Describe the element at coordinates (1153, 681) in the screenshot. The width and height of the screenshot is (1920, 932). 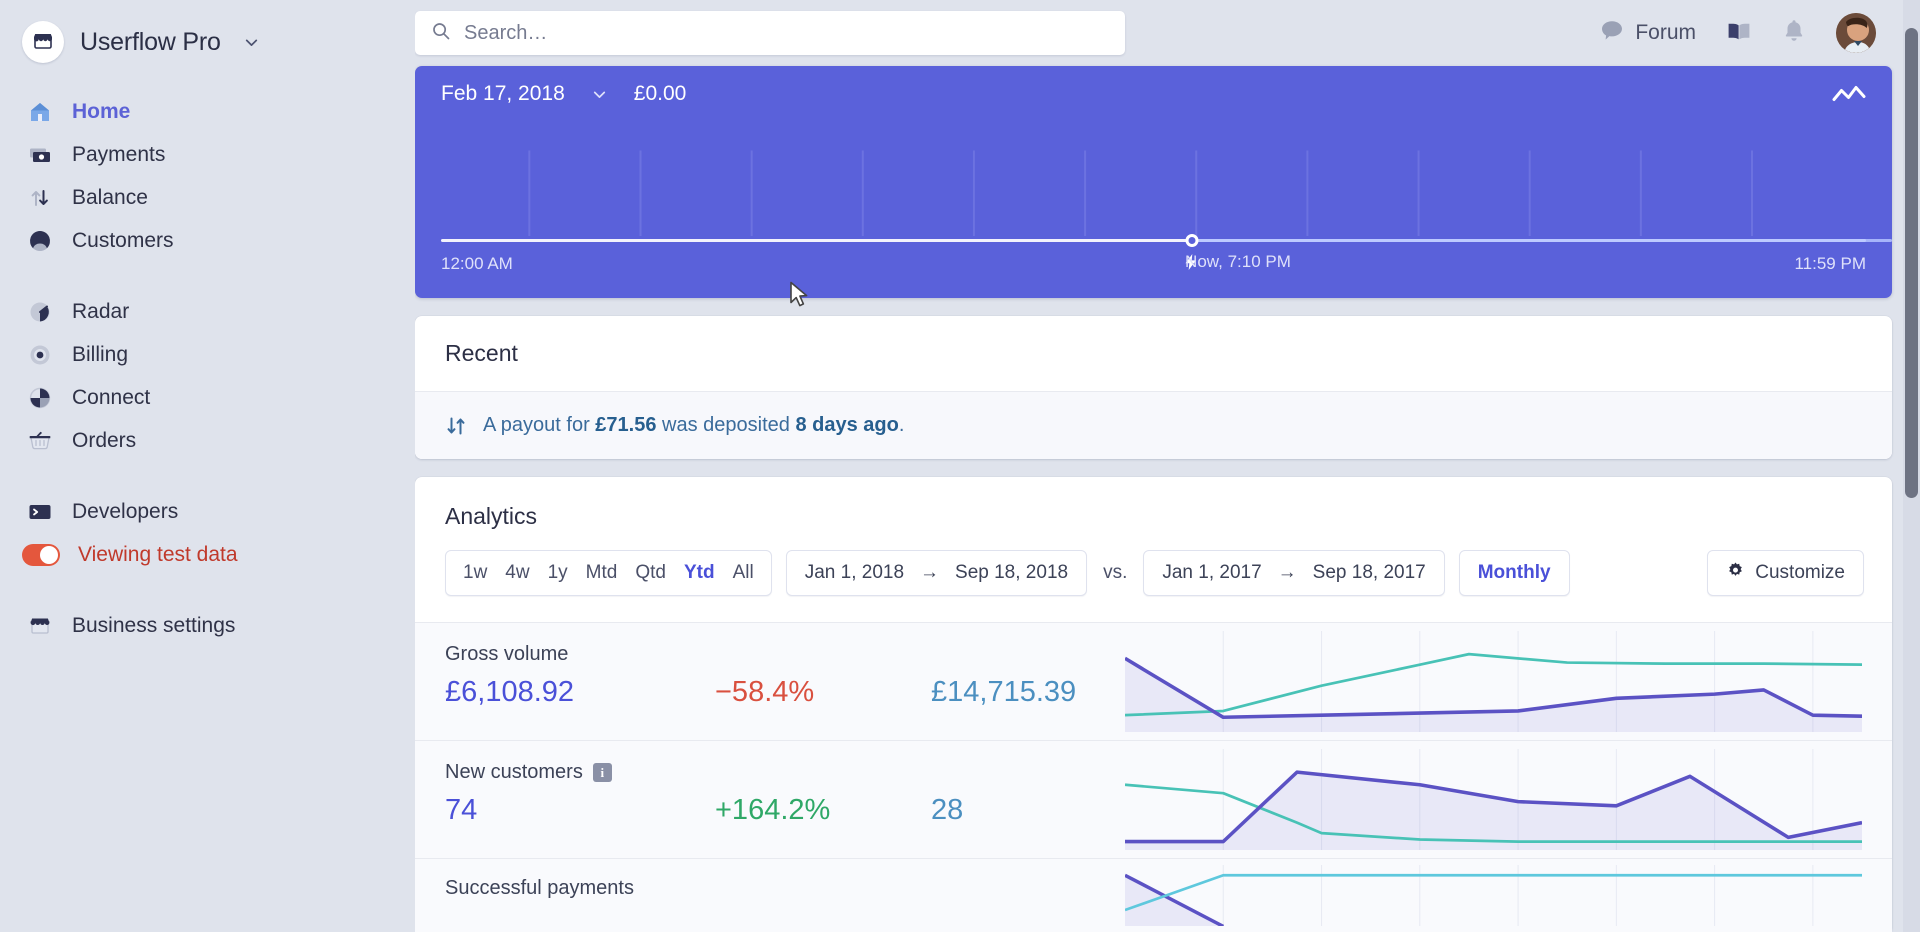
I see `metric-row-gross-volume: Gross volume £6,108.92 −58.4% £14,715.39` at that location.